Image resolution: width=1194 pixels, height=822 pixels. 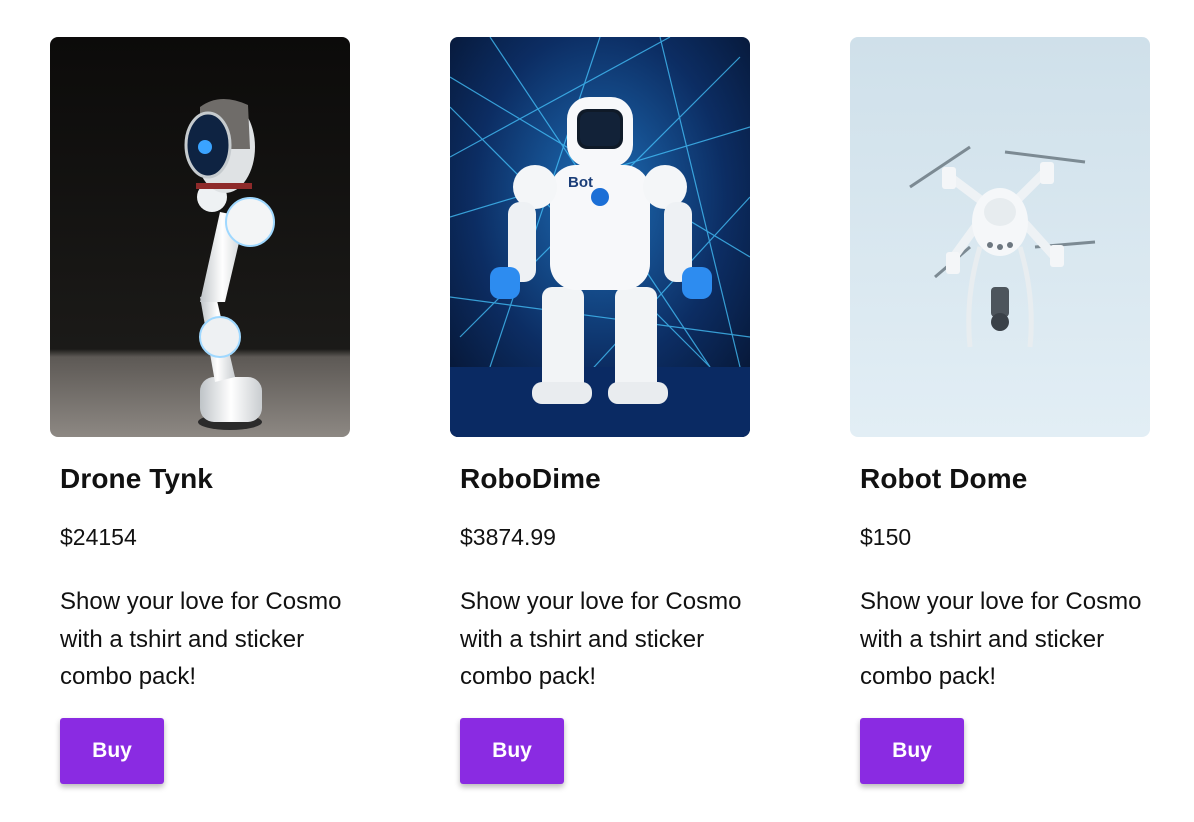 I want to click on robot-arm-image, so click(x=200, y=237).